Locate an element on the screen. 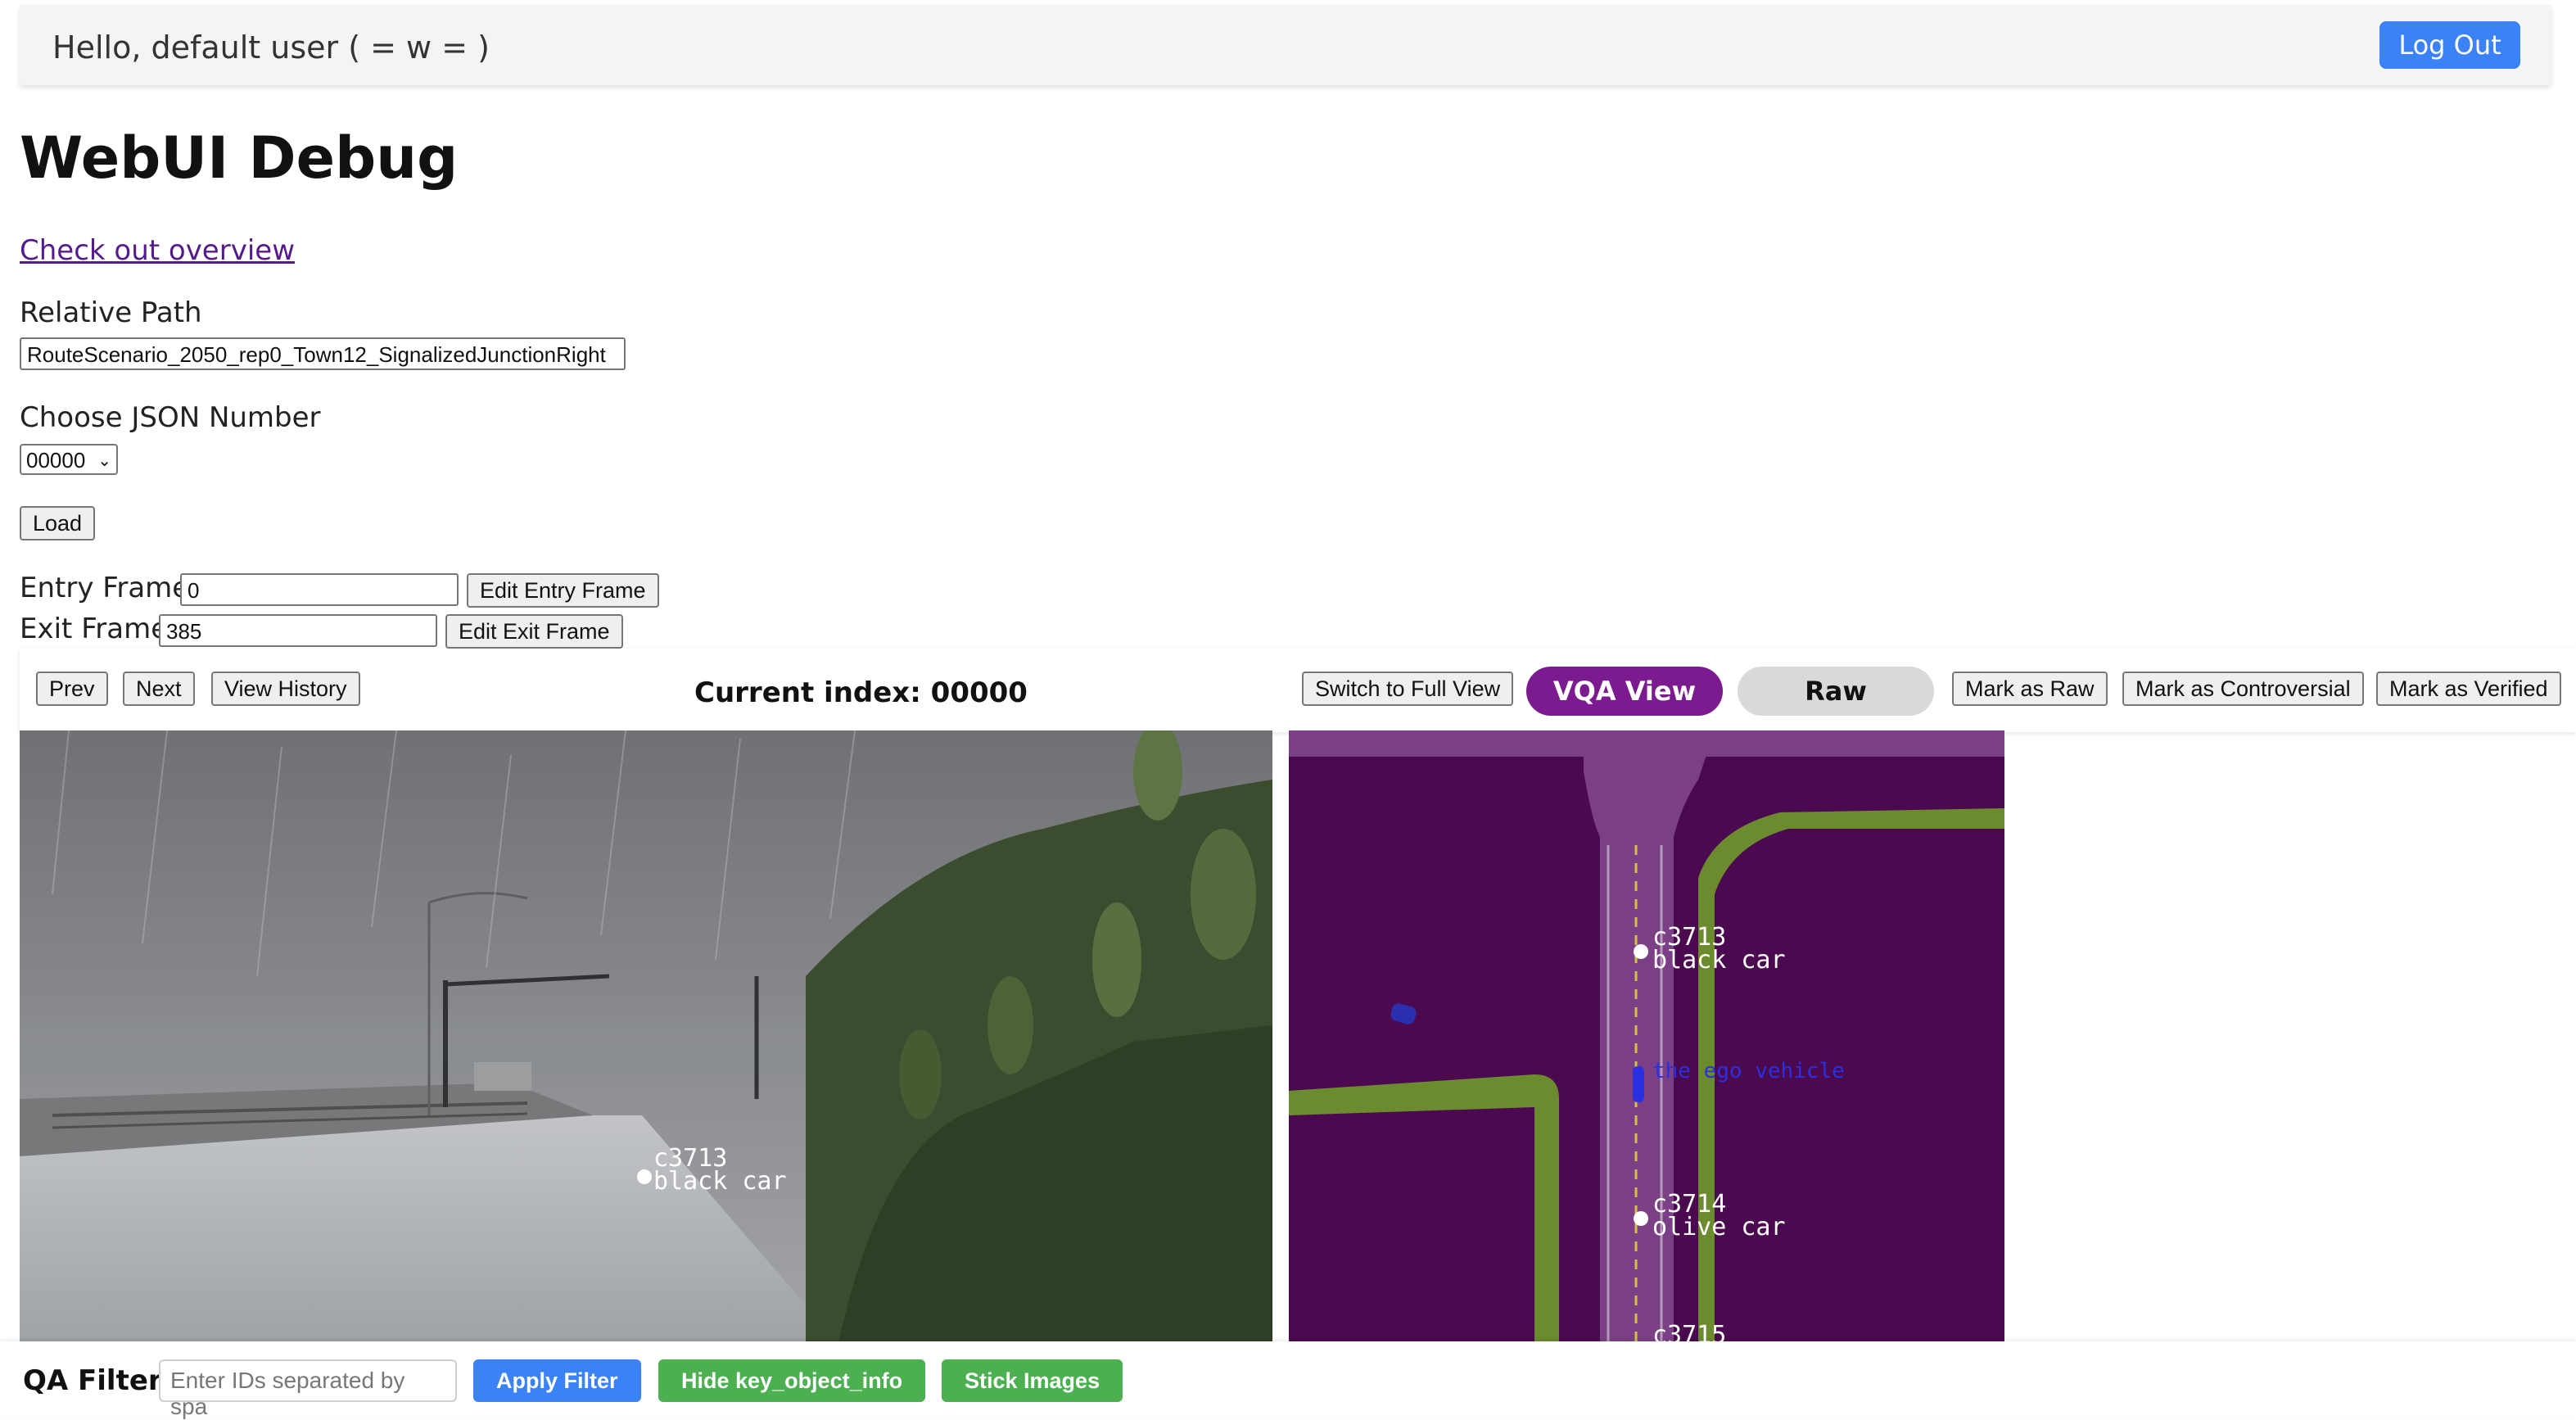  chevron-down-icon: ⌄ is located at coordinates (104, 461).